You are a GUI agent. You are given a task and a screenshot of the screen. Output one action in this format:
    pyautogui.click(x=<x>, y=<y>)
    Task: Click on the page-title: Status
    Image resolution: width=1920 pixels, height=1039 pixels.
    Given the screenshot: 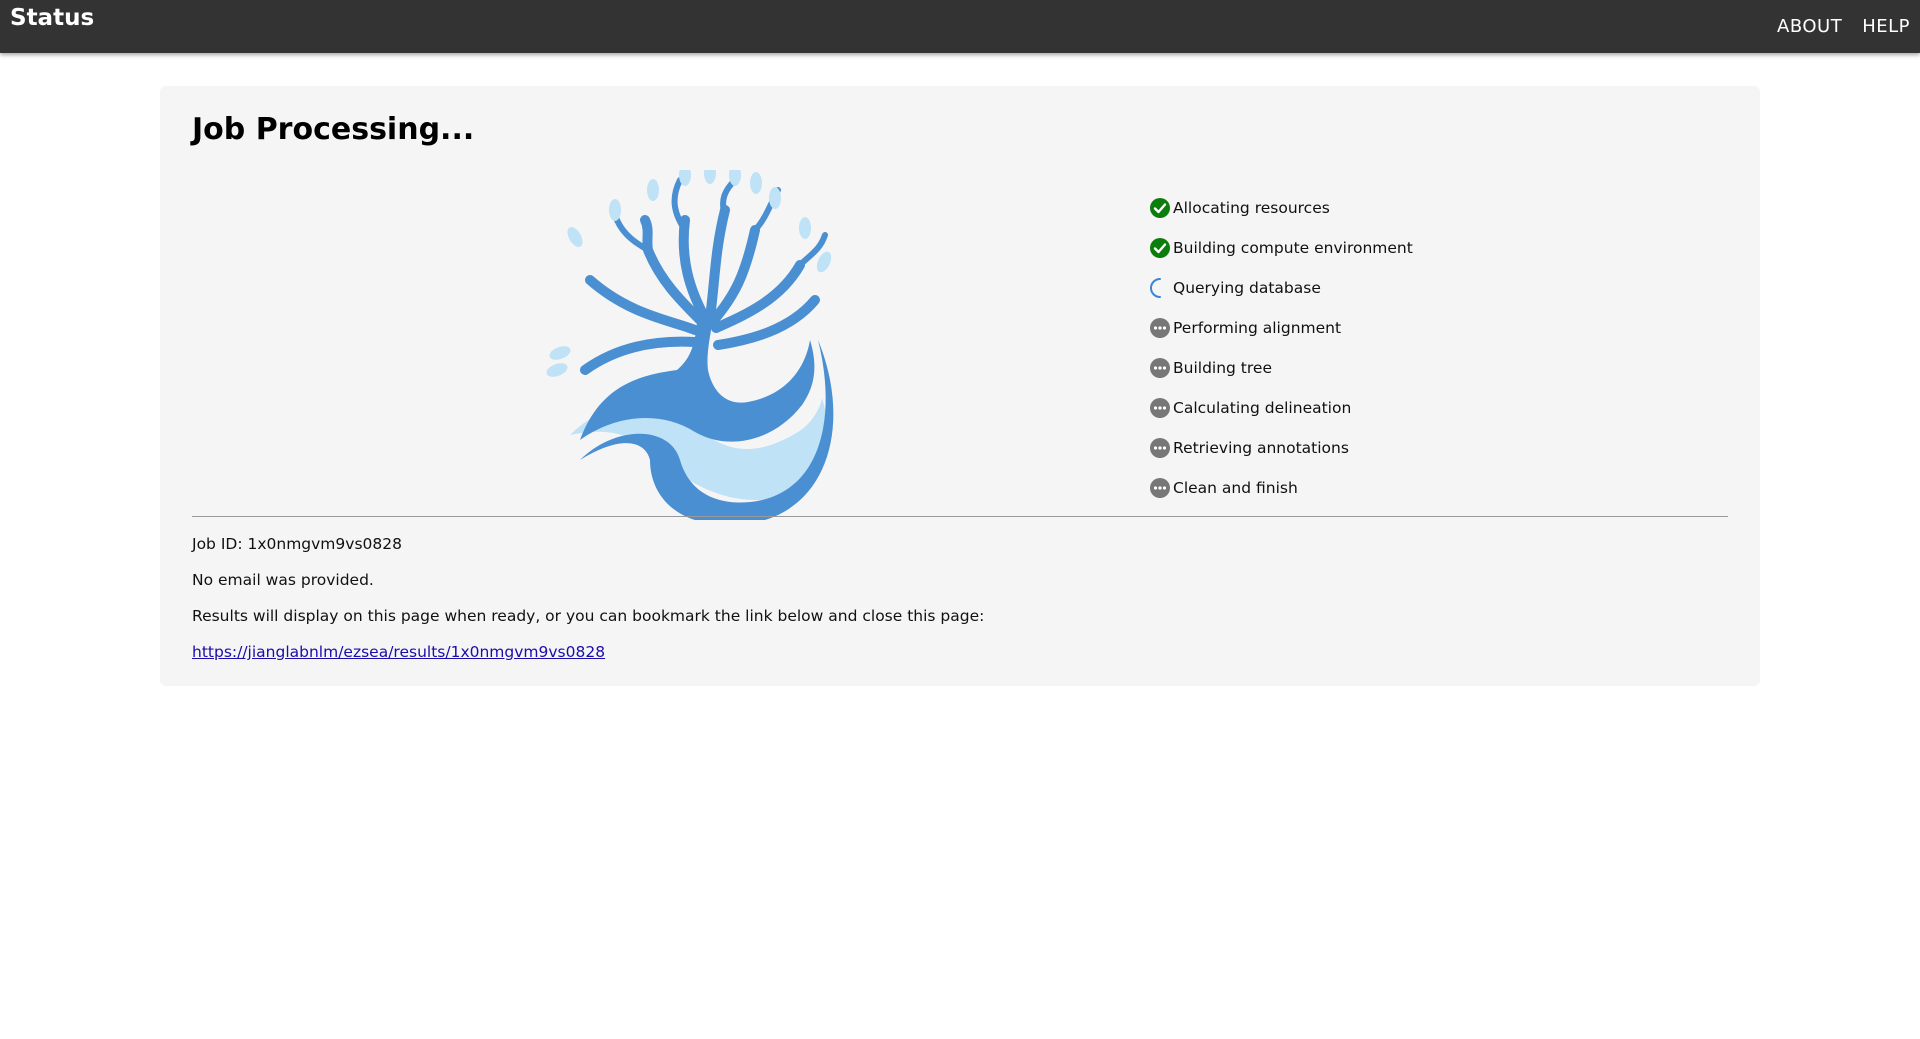 What is the action you would take?
    pyautogui.click(x=52, y=18)
    